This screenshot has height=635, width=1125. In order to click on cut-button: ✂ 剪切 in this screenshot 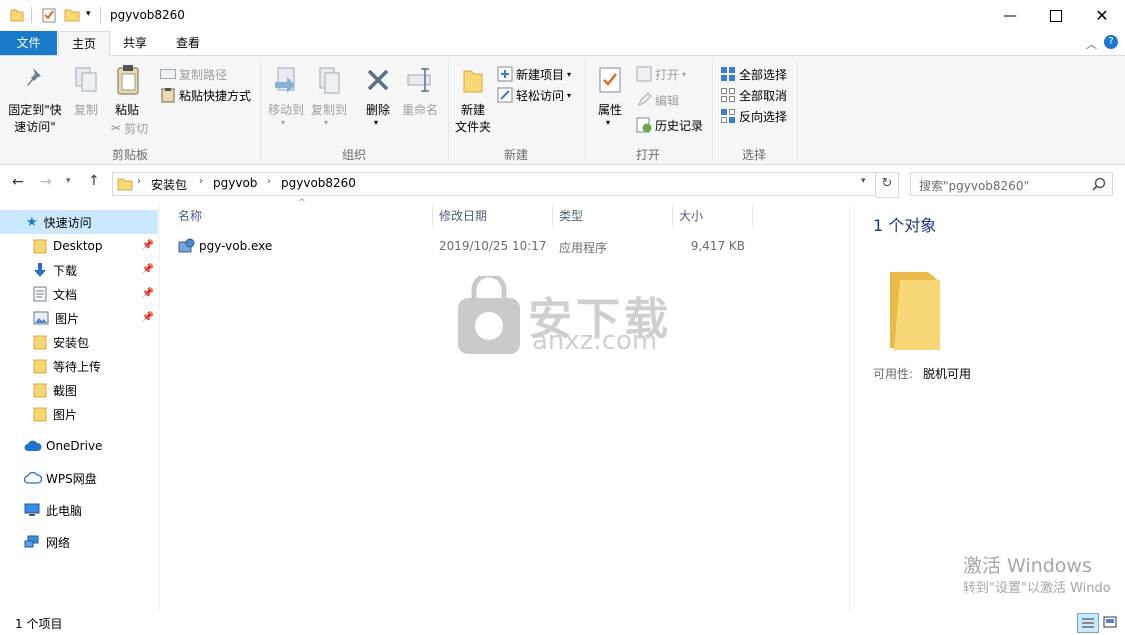, I will do `click(129, 128)`.